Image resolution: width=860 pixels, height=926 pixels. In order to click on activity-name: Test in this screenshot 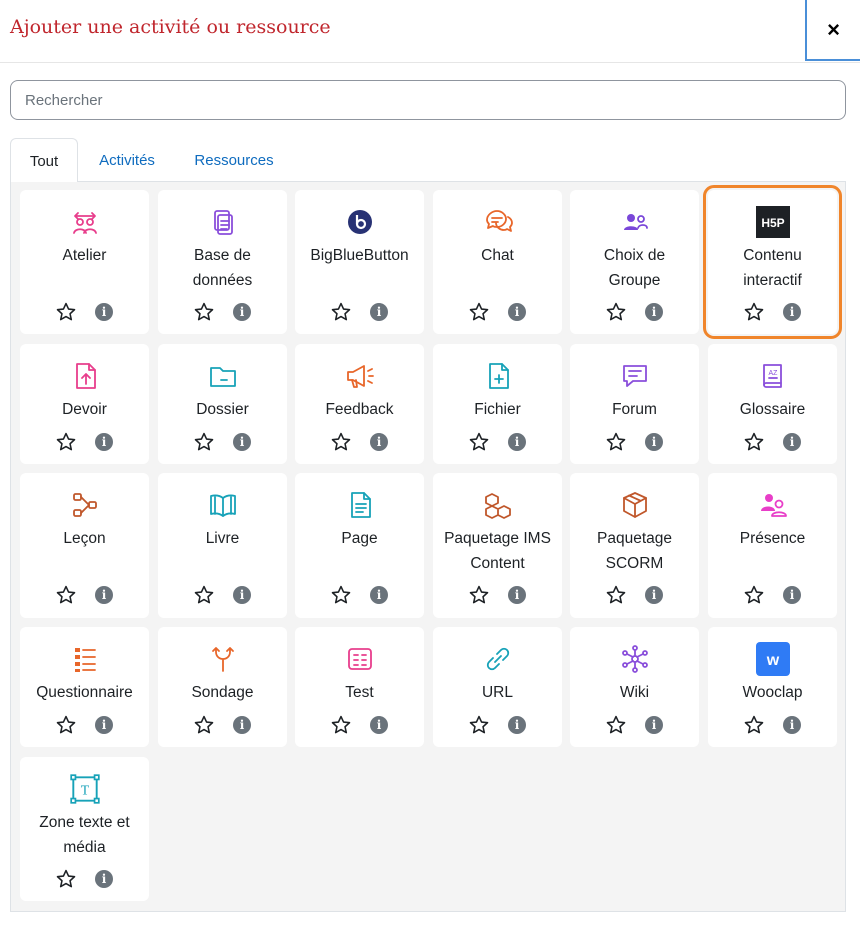, I will do `click(359, 692)`.